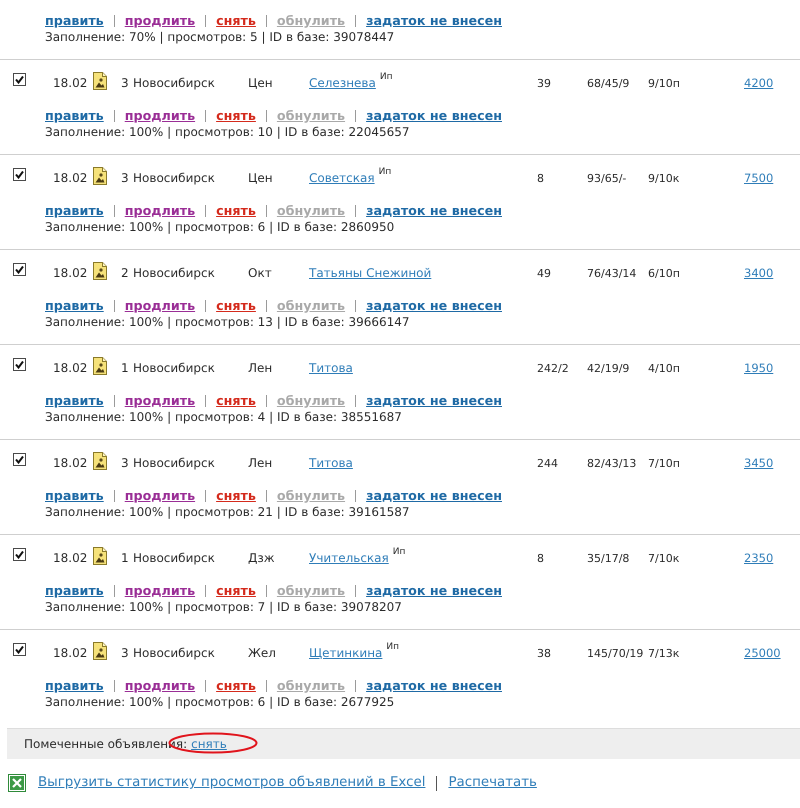  What do you see at coordinates (762, 653) in the screenshot?
I see `price-link: 25000` at bounding box center [762, 653].